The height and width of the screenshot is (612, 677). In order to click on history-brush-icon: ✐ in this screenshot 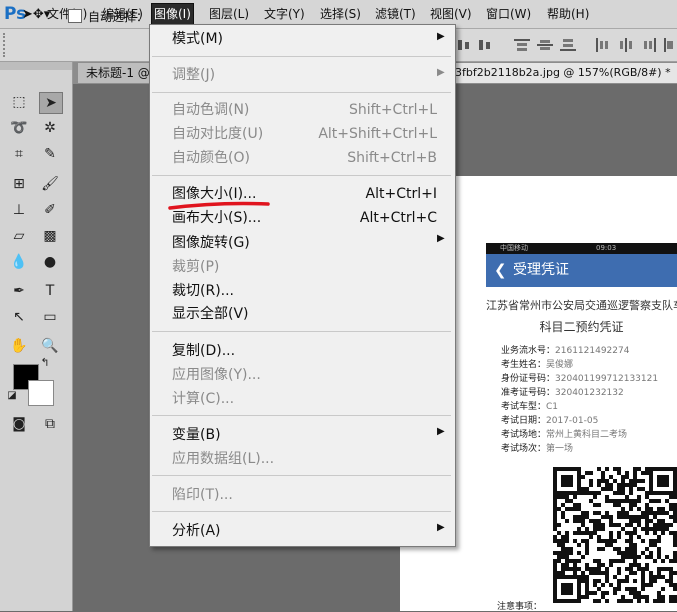, I will do `click(50, 210)`.